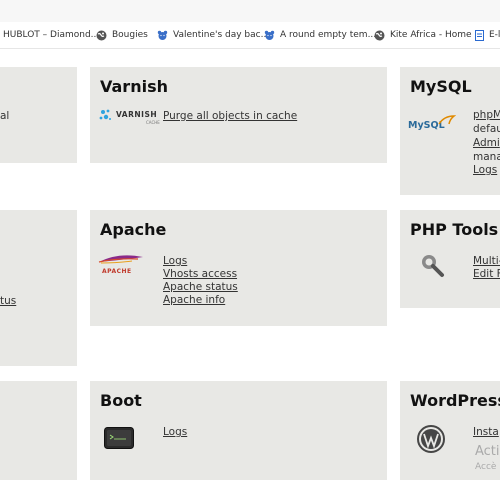  I want to click on bookmark-kite-africa: Kite Africa - Home, so click(423, 35).